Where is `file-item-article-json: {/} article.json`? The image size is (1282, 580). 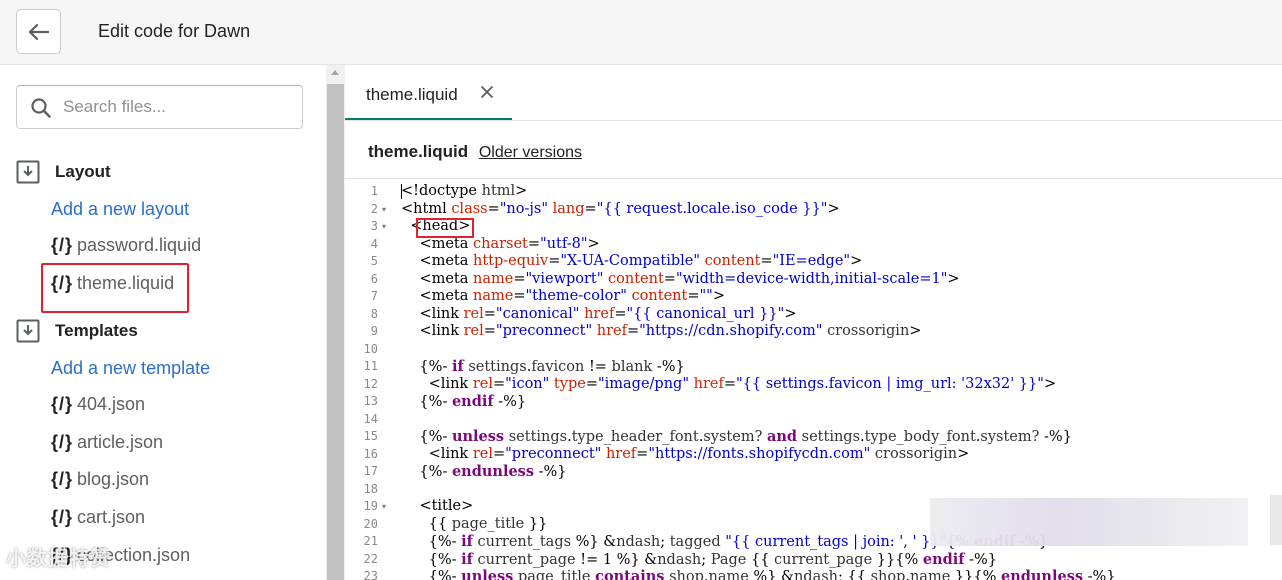 file-item-article-json: {/} article.json is located at coordinates (107, 442).